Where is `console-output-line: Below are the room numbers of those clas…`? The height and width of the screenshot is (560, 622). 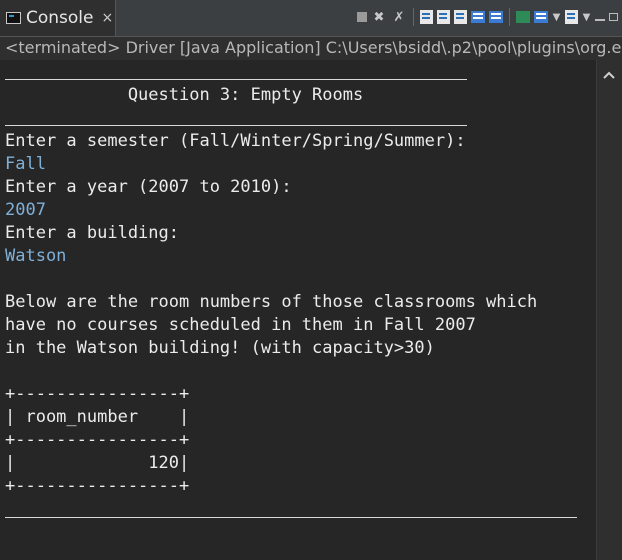 console-output-line: Below are the room numbers of those clas… is located at coordinates (271, 302).